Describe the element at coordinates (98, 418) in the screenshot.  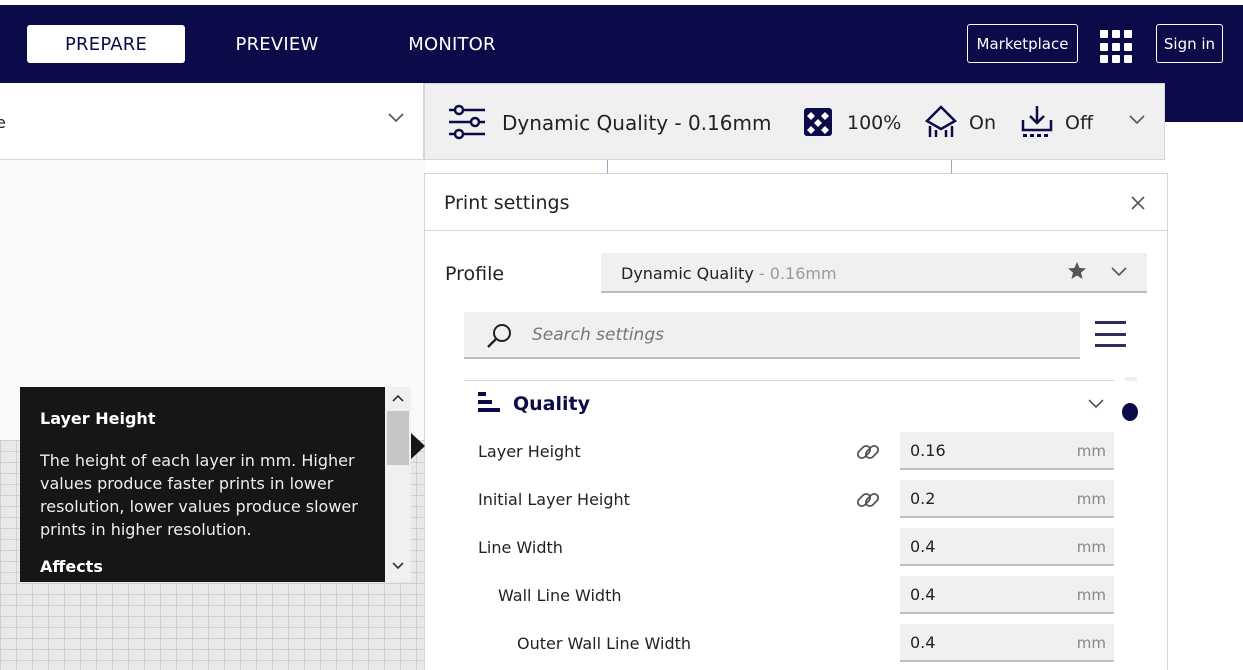
I see `tooltip-title: Layer Height` at that location.